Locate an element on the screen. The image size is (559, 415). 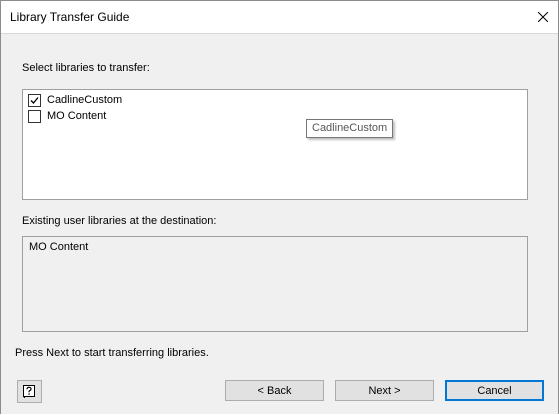
list-item-label: MO Content is located at coordinates (77, 116).